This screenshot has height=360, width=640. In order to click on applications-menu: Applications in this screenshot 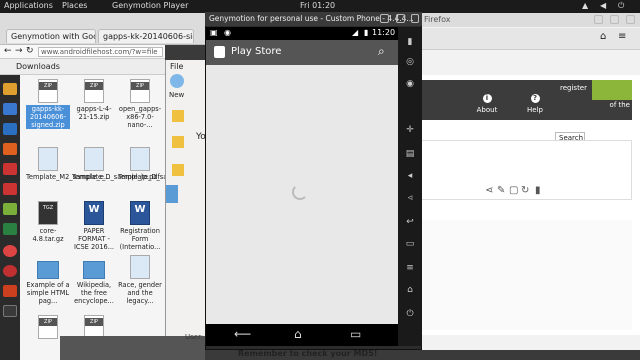, I will do `click(28, 5)`.